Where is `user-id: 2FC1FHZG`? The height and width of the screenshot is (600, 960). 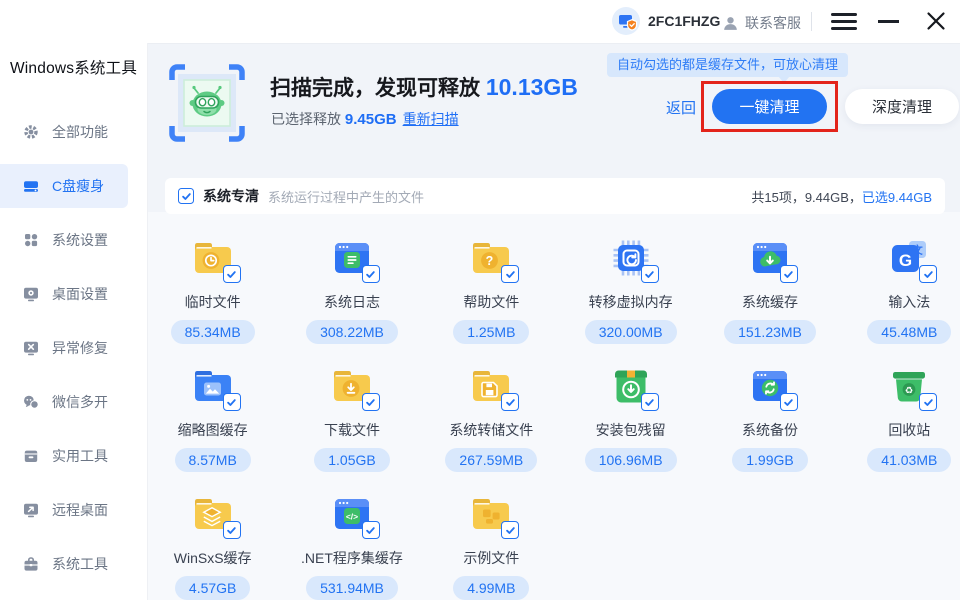 user-id: 2FC1FHZG is located at coordinates (684, 21).